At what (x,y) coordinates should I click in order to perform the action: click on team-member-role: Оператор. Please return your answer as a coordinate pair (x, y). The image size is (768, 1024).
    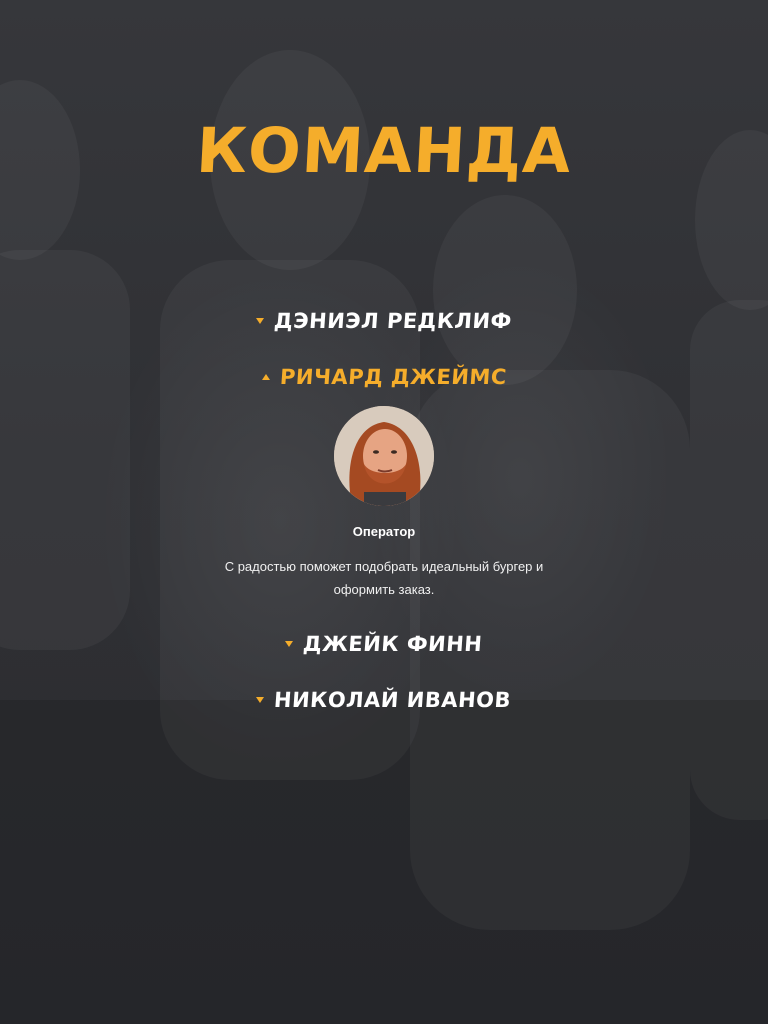
    Looking at the image, I should click on (384, 531).